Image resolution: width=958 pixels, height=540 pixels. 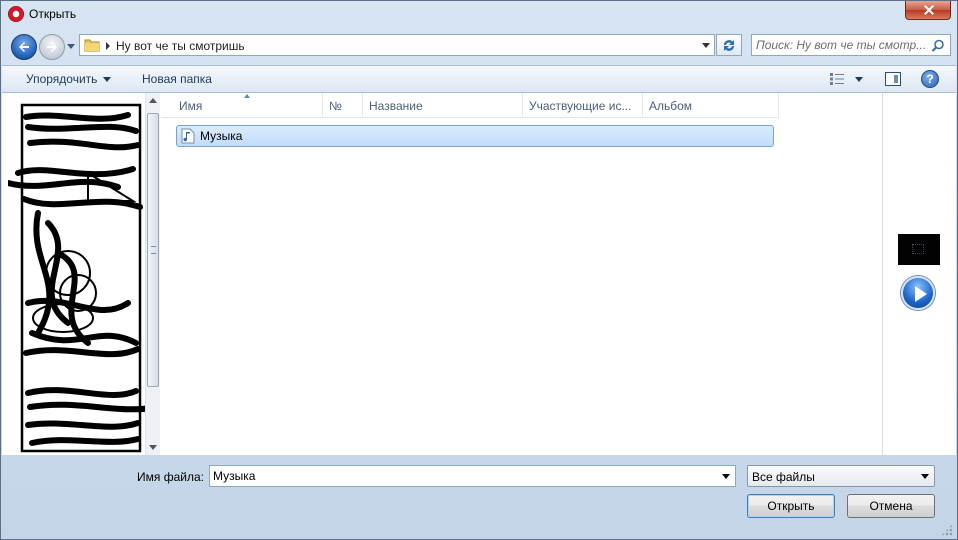 What do you see at coordinates (670, 106) in the screenshot?
I see `column-header-album: Альбом` at bounding box center [670, 106].